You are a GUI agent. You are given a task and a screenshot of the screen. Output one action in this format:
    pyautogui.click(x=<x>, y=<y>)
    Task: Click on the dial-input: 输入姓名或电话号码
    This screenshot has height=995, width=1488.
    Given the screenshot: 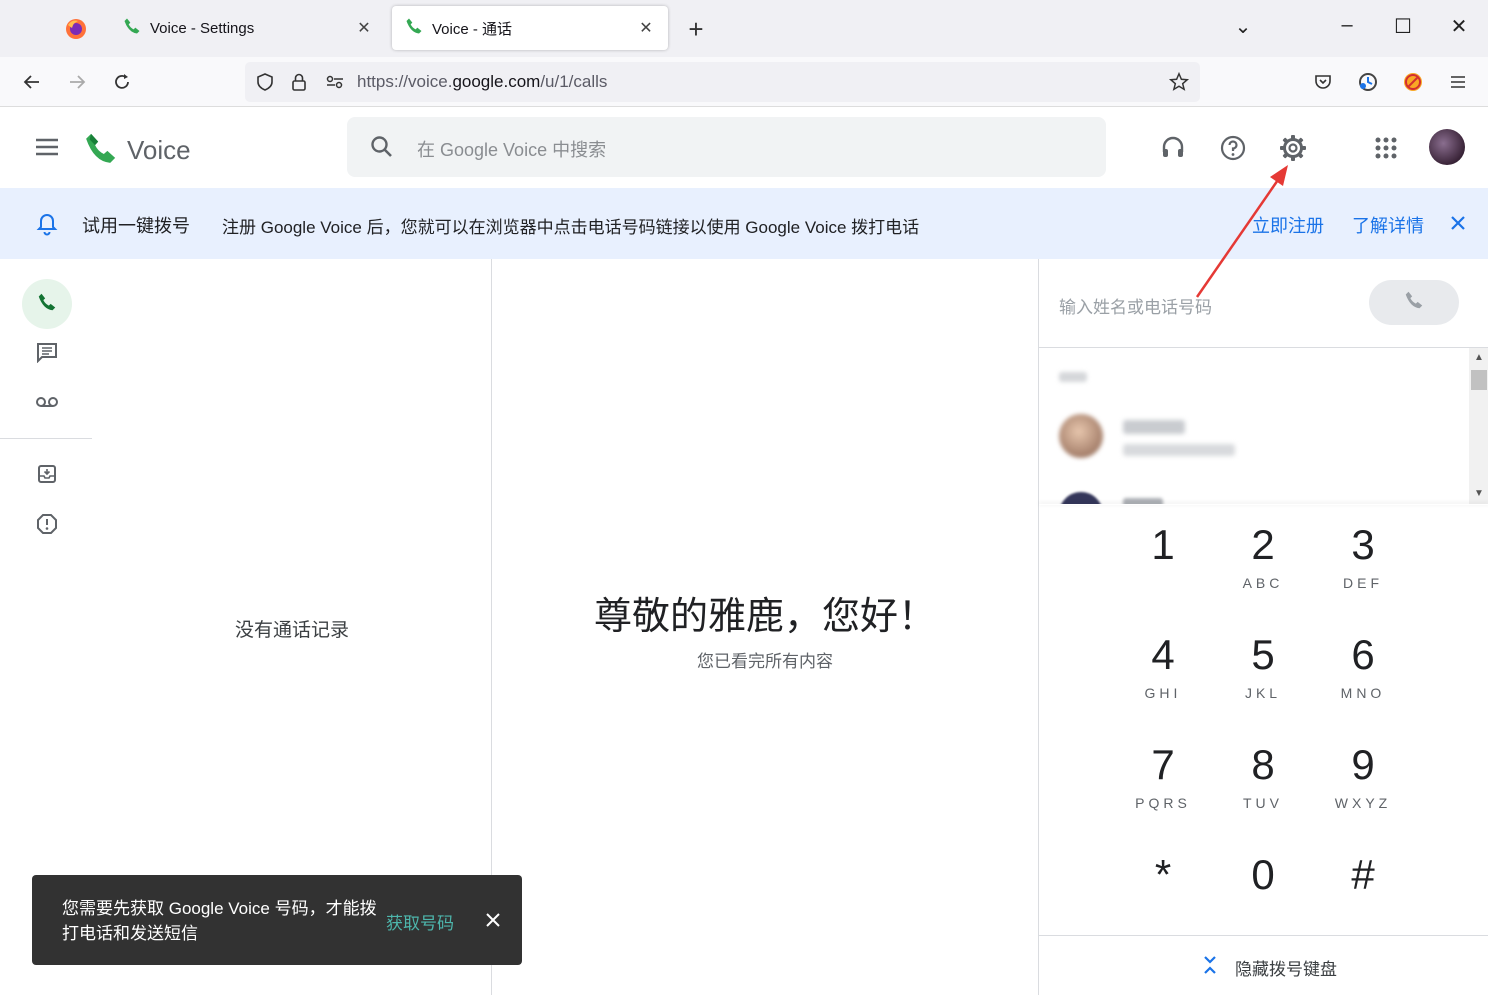 What is the action you would take?
    pyautogui.click(x=1135, y=305)
    